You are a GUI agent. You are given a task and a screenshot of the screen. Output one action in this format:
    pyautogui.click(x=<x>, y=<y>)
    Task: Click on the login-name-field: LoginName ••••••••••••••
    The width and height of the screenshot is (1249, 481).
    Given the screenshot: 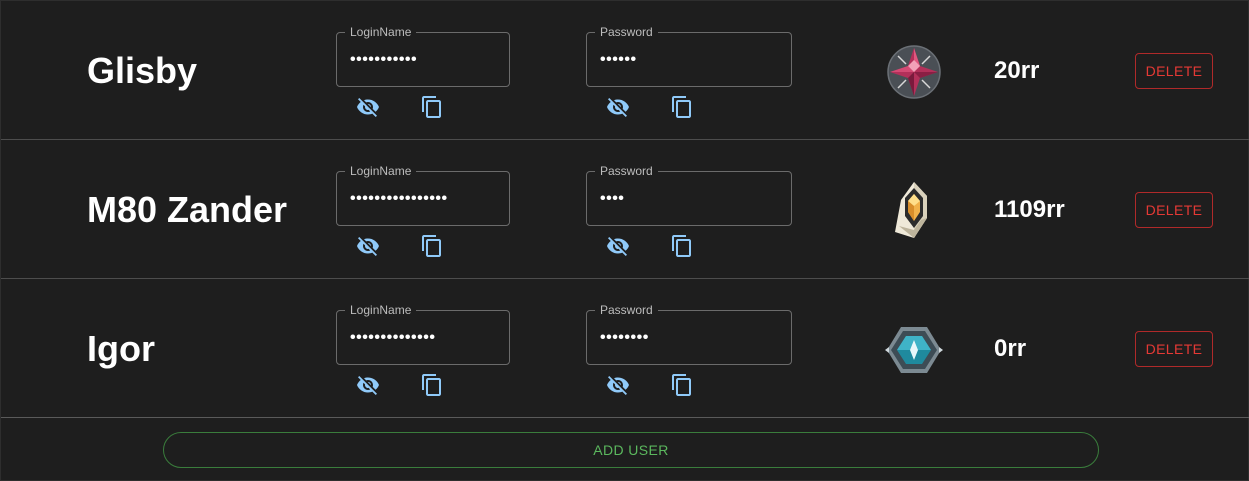 What is the action you would take?
    pyautogui.click(x=423, y=333)
    